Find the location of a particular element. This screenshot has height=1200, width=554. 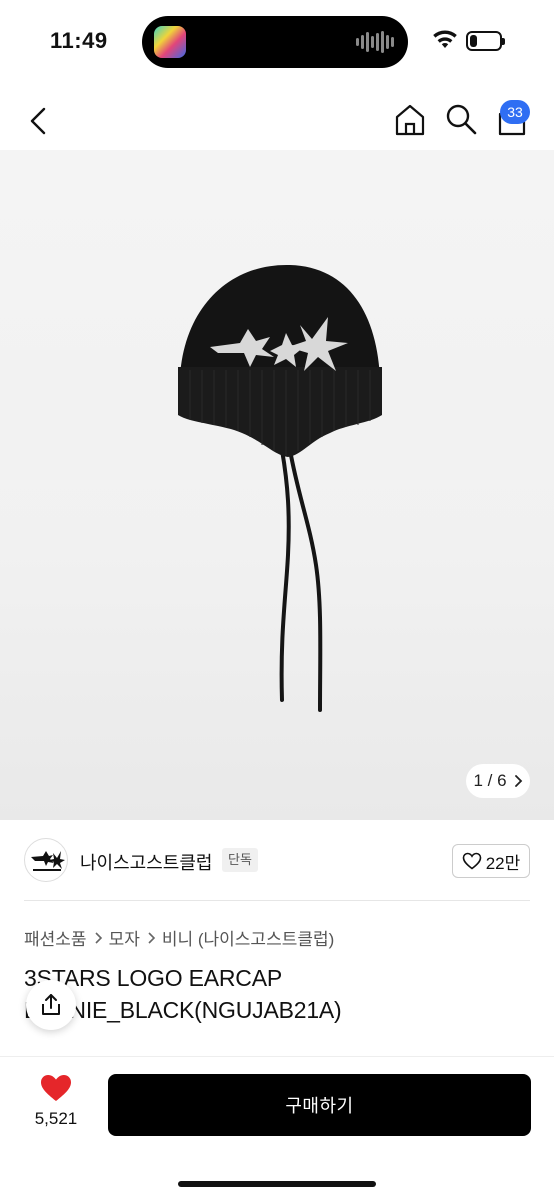

dynamic-island is located at coordinates (275, 42).